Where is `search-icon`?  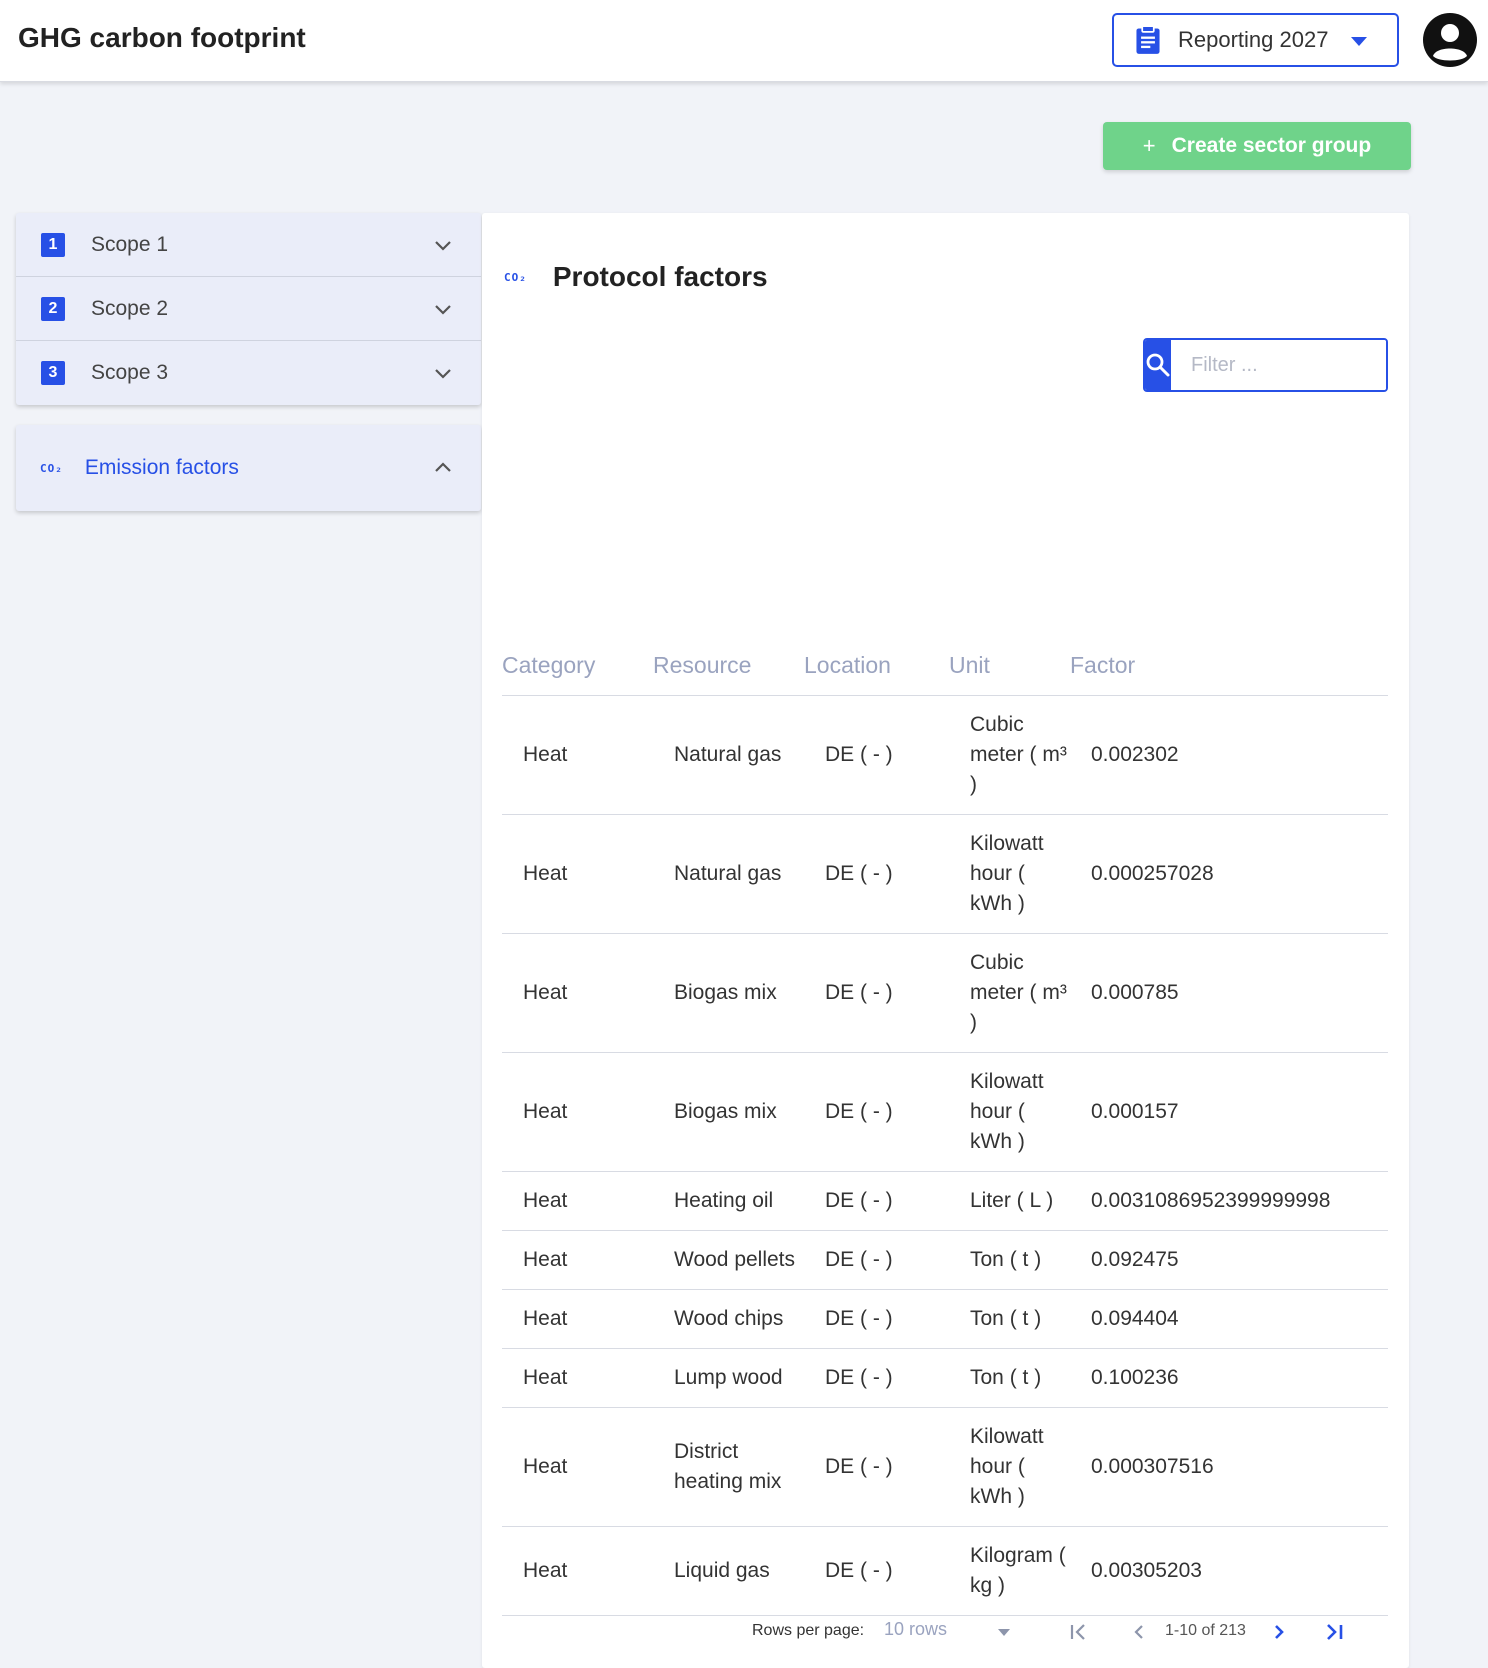
search-icon is located at coordinates (1158, 365).